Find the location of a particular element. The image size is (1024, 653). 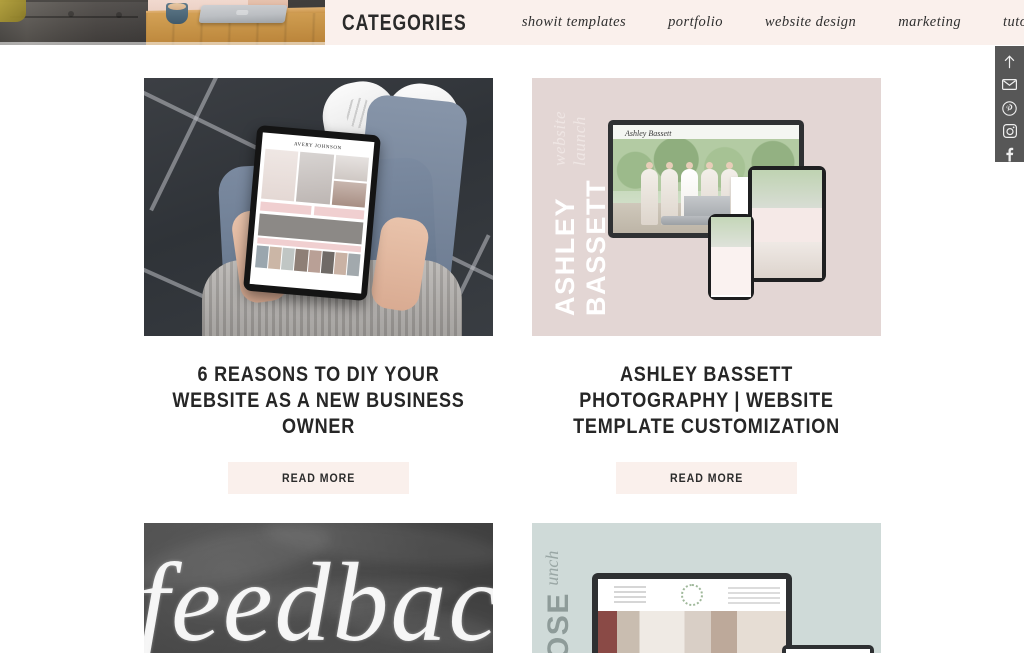

post-thumbnail: feedback is located at coordinates (318, 588).